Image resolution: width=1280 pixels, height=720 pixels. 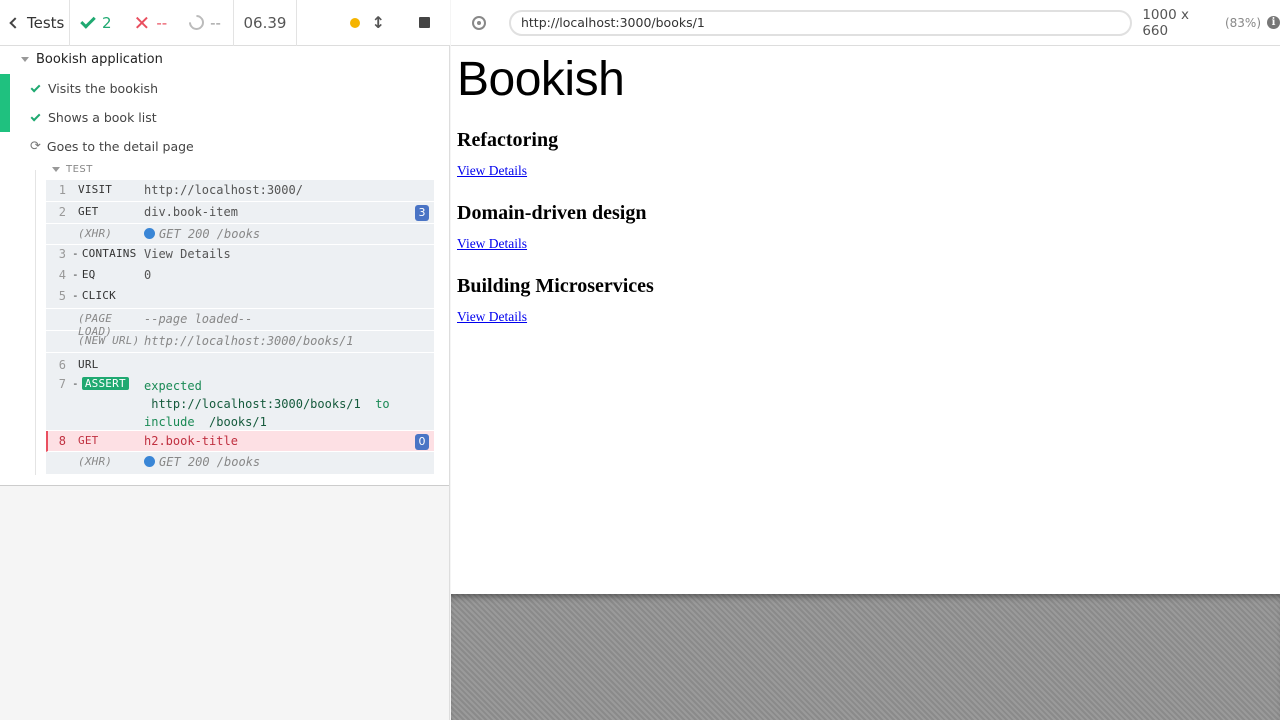 I want to click on book-title: Building Microservices, so click(x=555, y=286).